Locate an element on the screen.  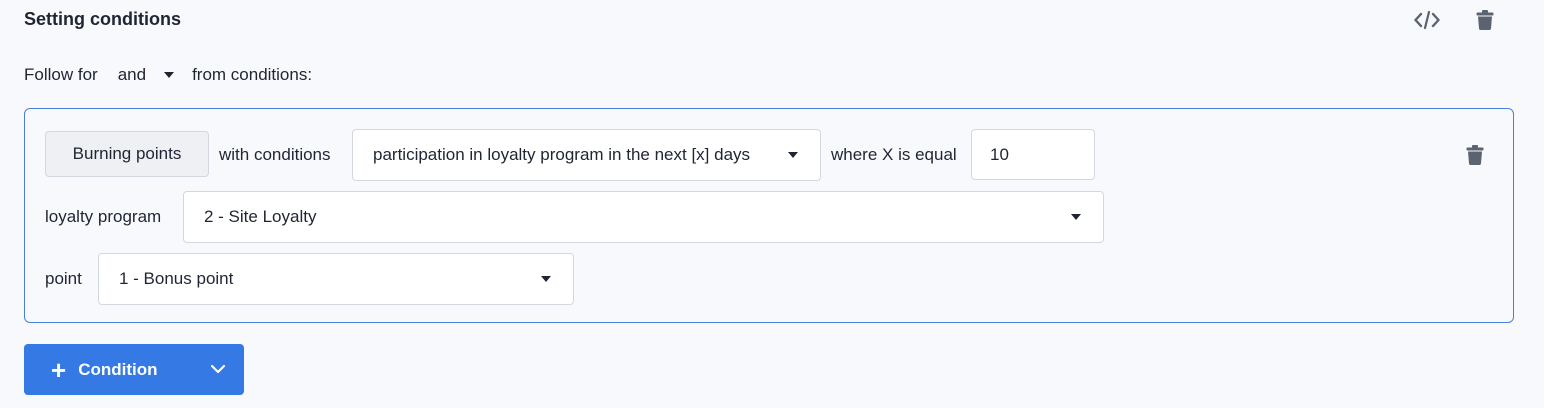
loyalty-program-label: loyalty program is located at coordinates (103, 216).